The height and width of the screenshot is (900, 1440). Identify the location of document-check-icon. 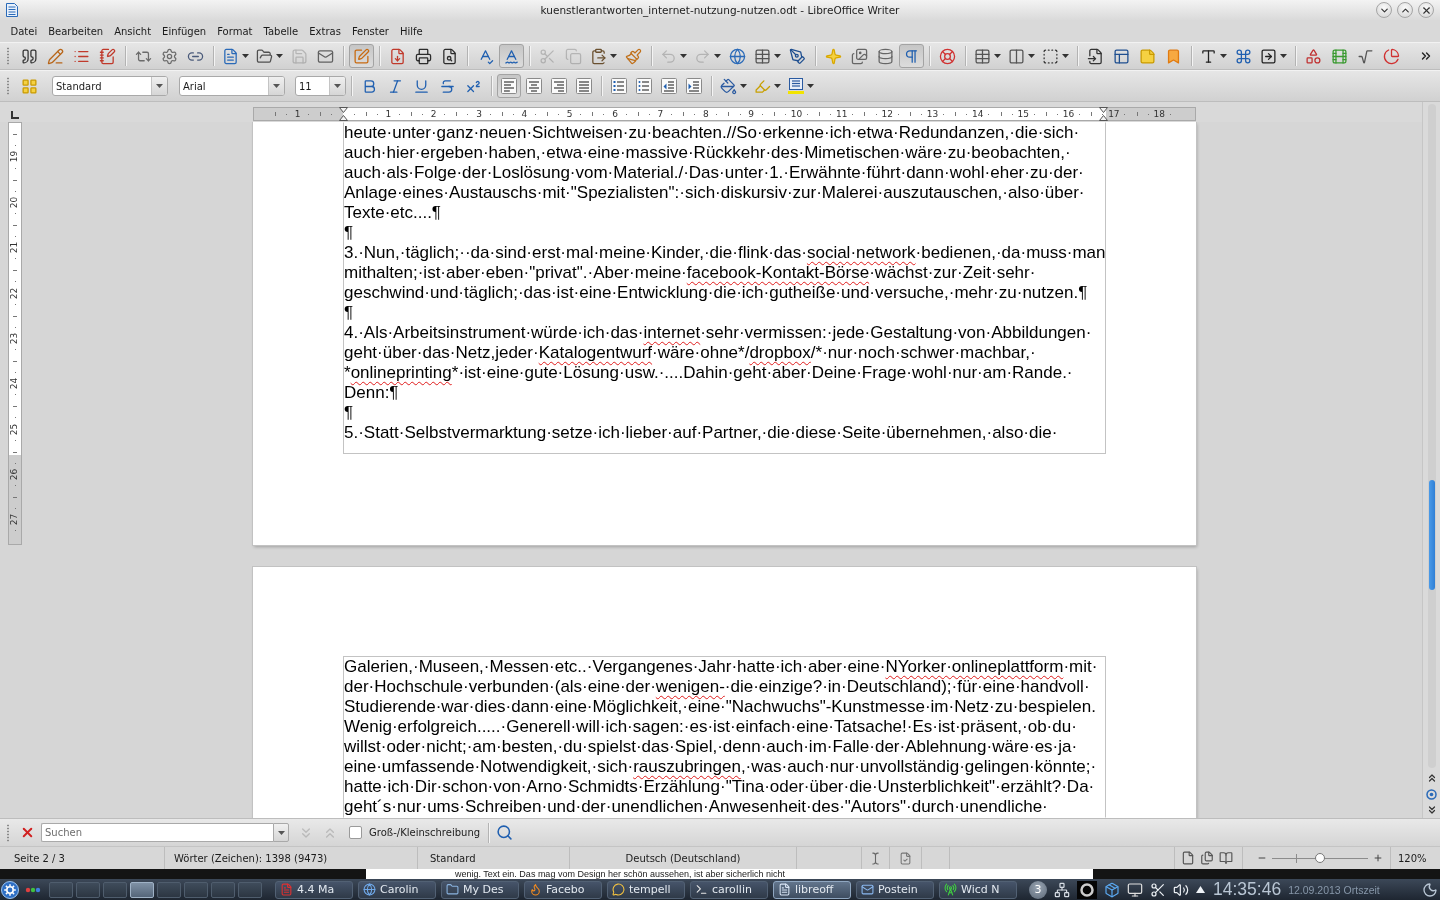
(905, 858).